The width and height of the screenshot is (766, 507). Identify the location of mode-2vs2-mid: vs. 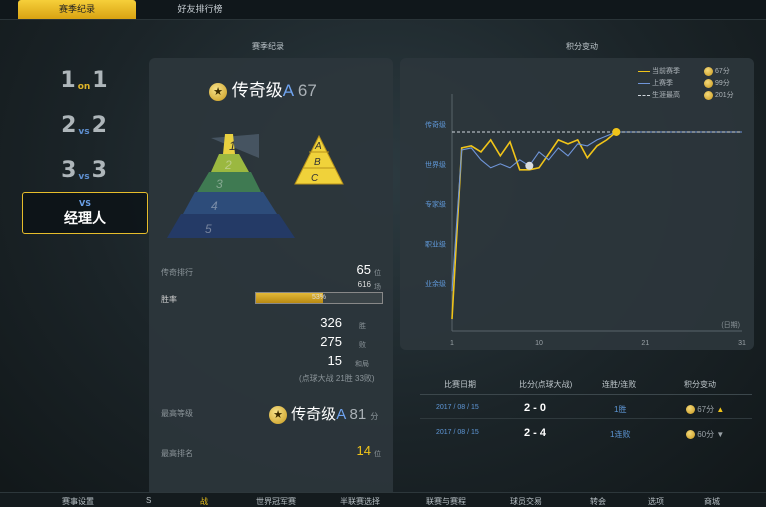
(84, 132).